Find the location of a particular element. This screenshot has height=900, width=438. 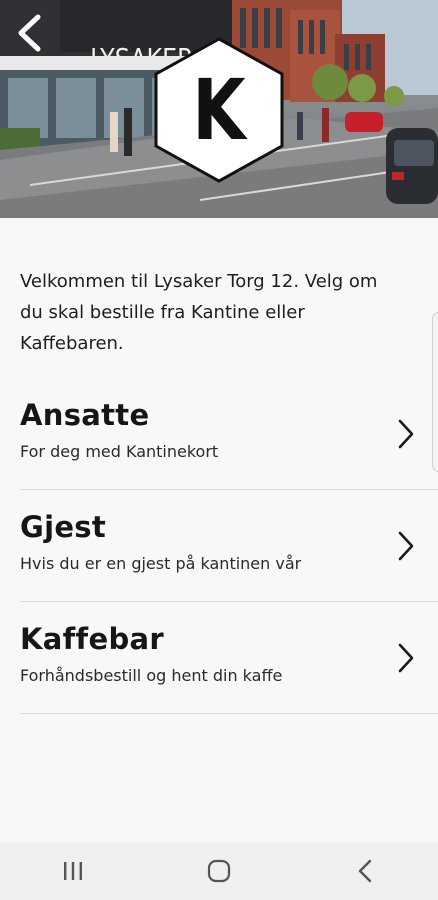

kantine-logo: K is located at coordinates (219, 110).